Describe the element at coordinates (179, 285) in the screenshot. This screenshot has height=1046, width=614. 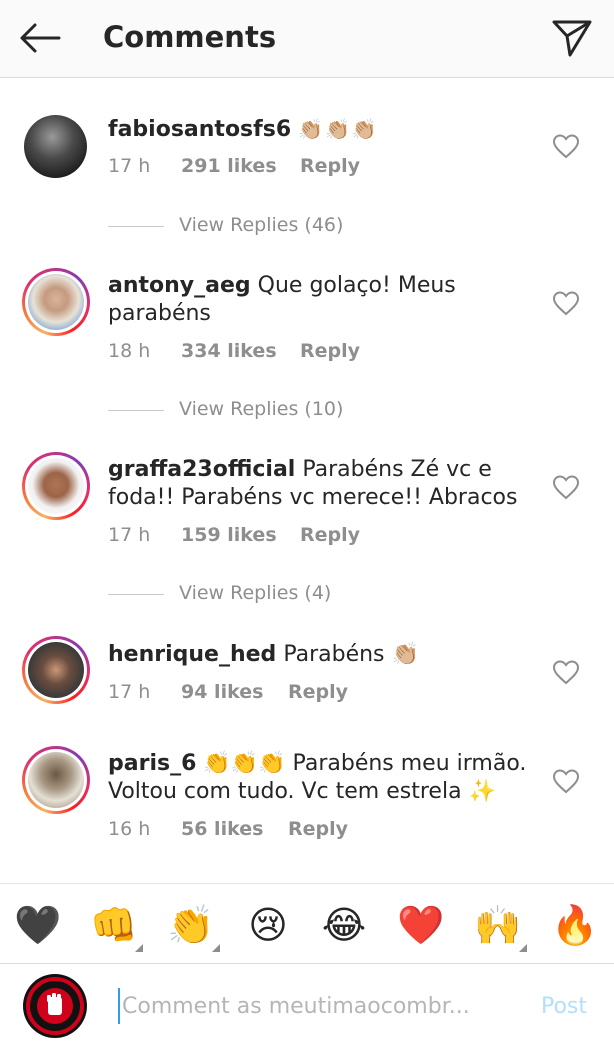
I see `comment-username: antony_aeg` at that location.